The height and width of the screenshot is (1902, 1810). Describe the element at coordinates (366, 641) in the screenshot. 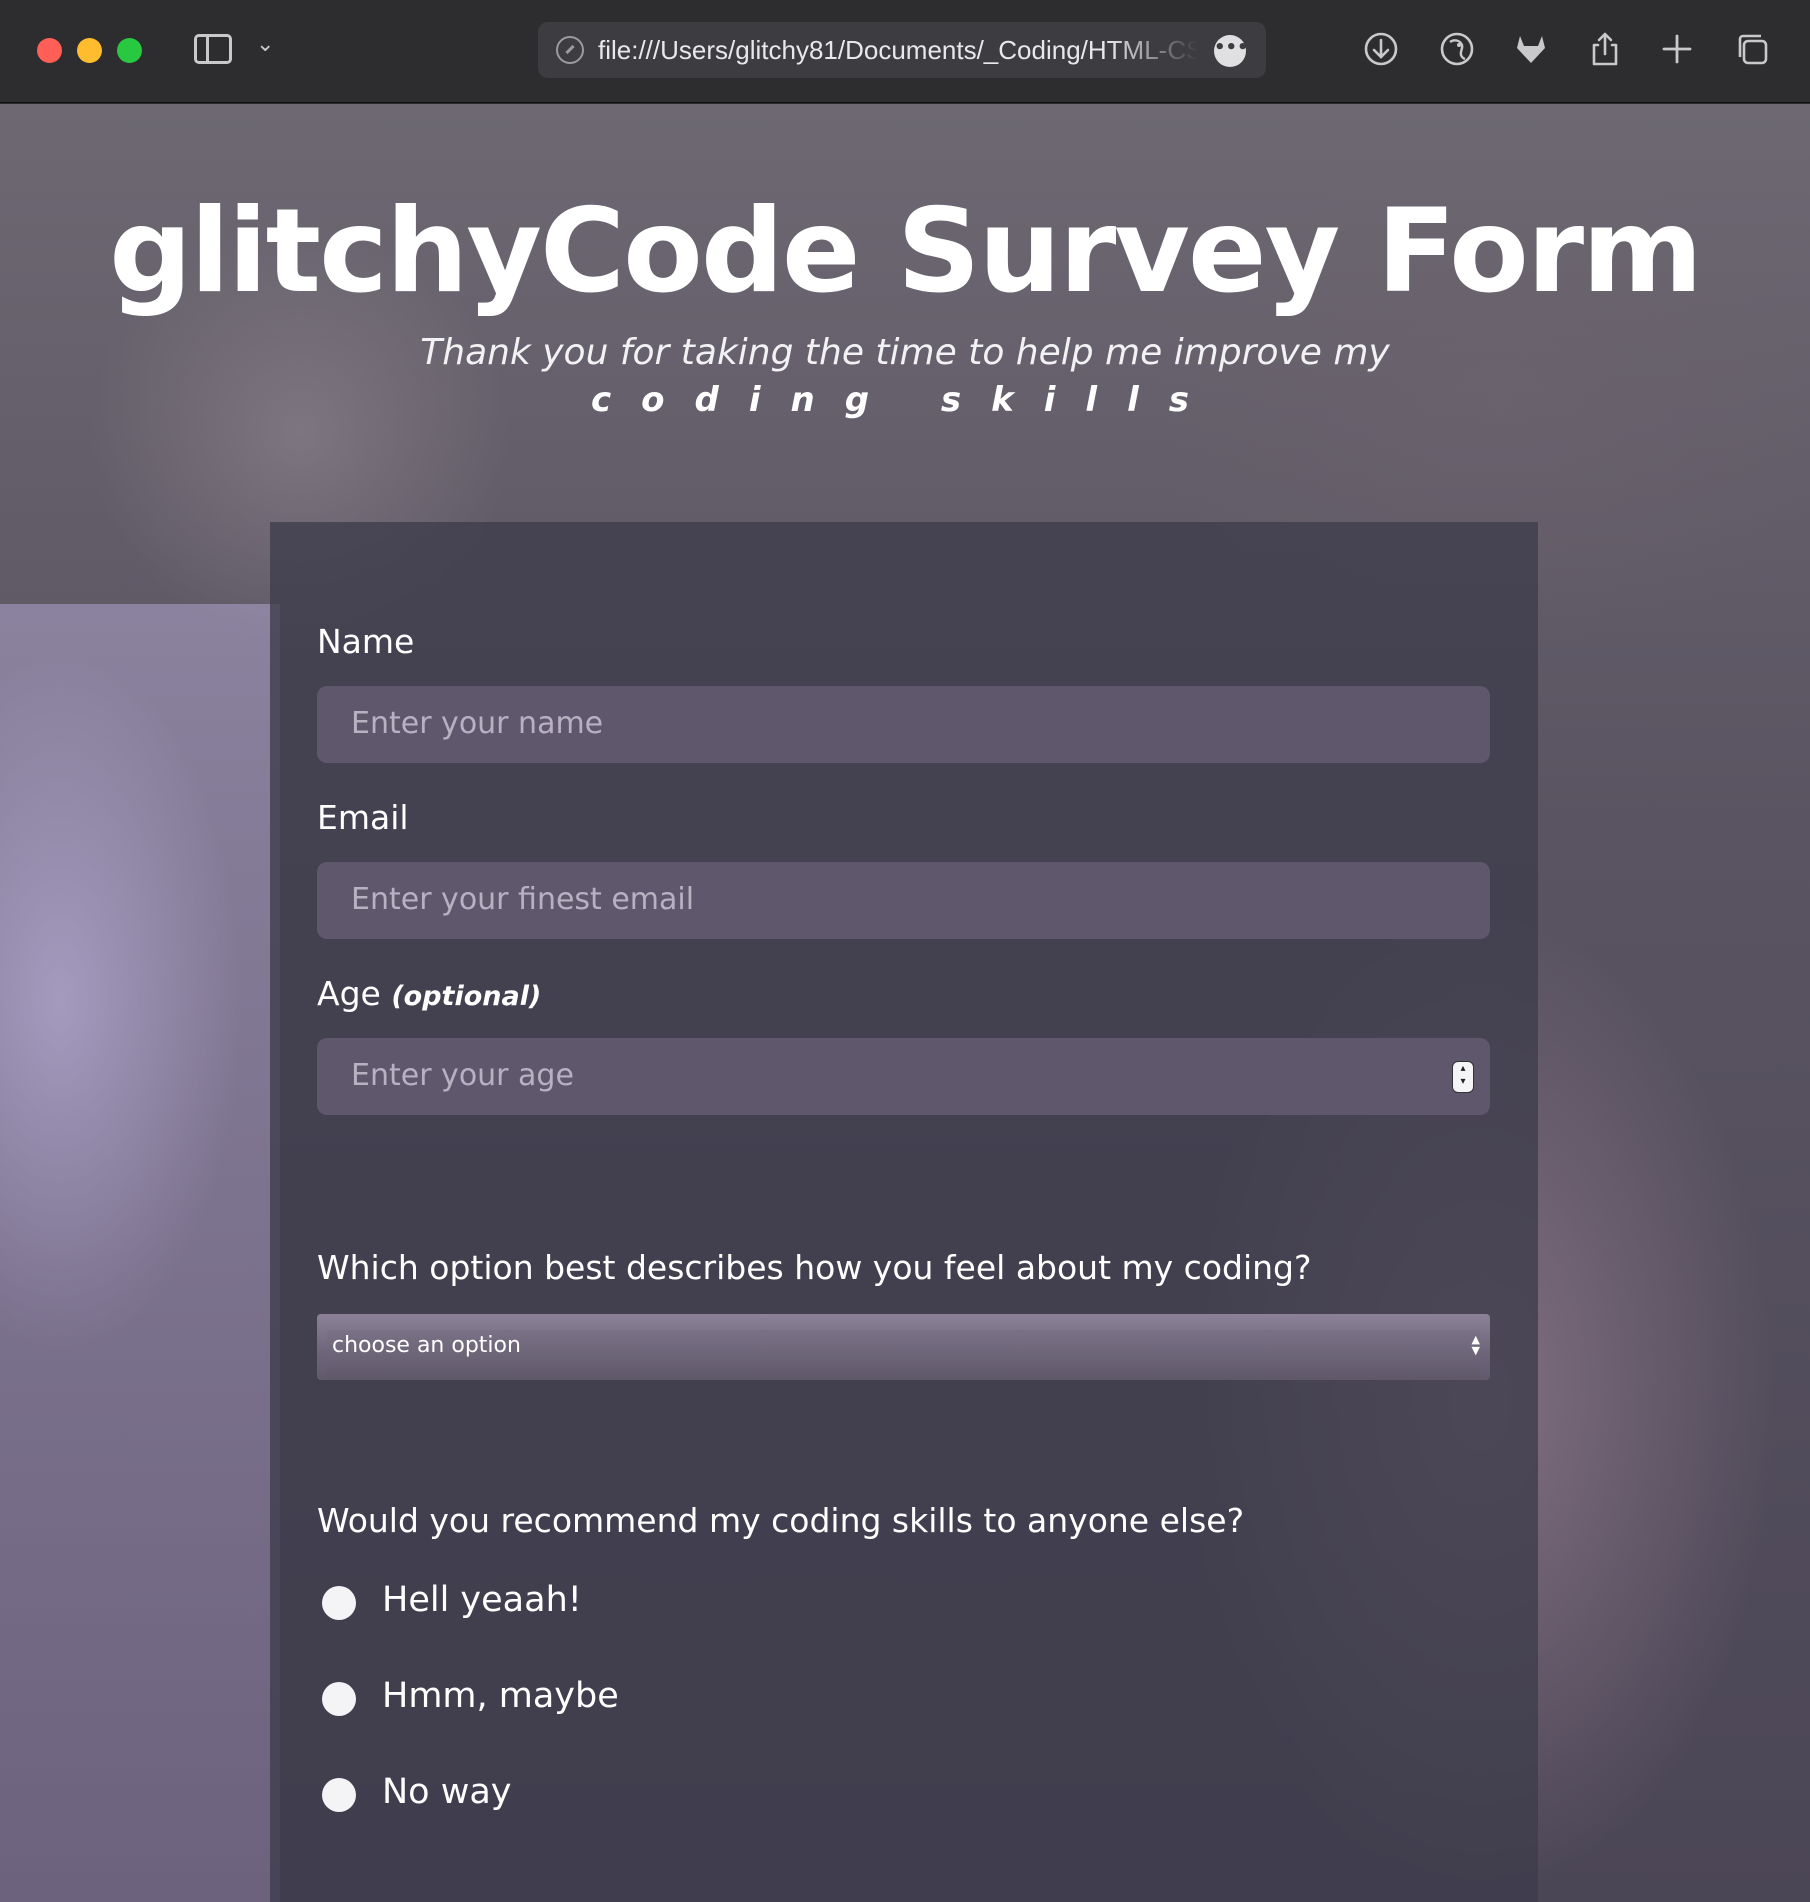

I see `name-label: Name` at that location.